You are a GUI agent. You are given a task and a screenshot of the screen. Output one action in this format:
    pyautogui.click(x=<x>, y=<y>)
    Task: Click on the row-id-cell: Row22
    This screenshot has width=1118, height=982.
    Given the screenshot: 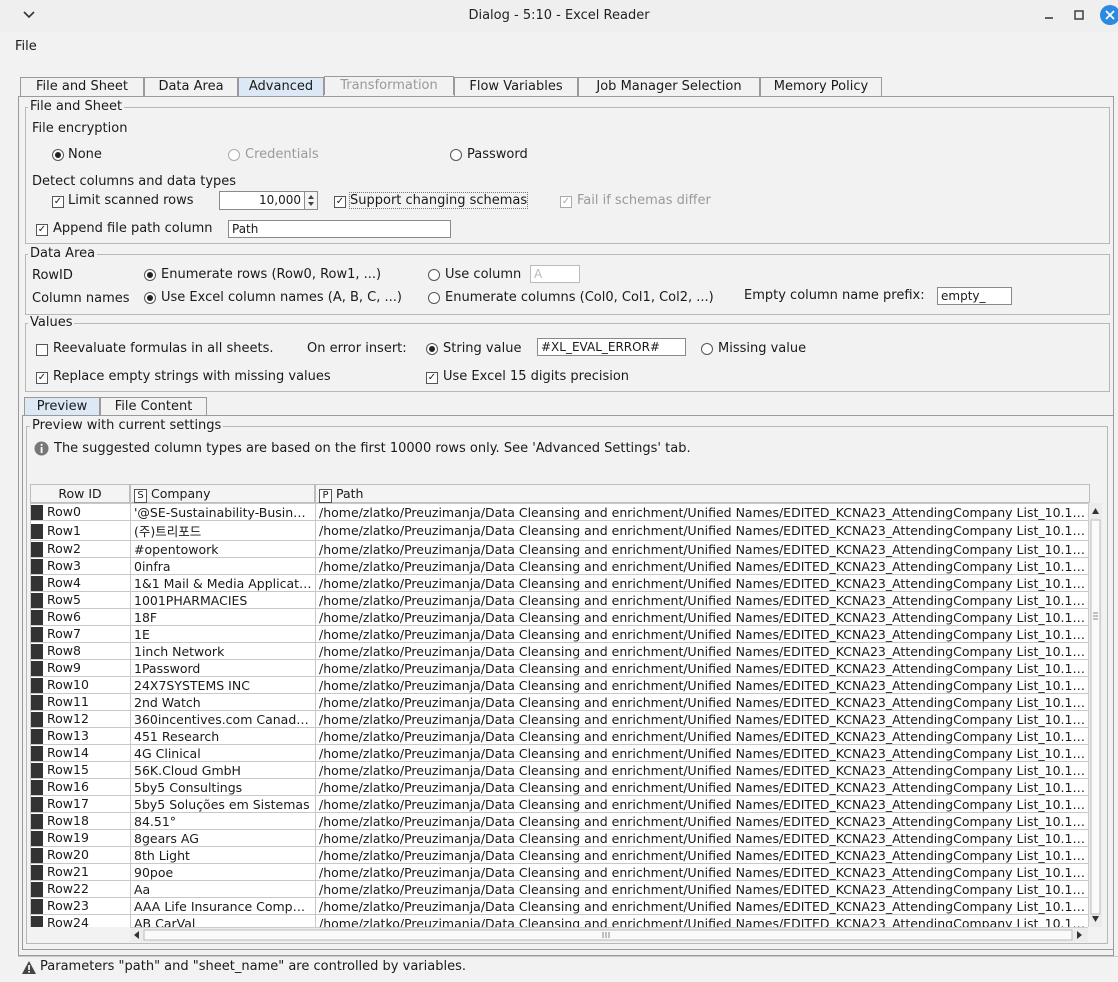 What is the action you would take?
    pyautogui.click(x=80, y=889)
    